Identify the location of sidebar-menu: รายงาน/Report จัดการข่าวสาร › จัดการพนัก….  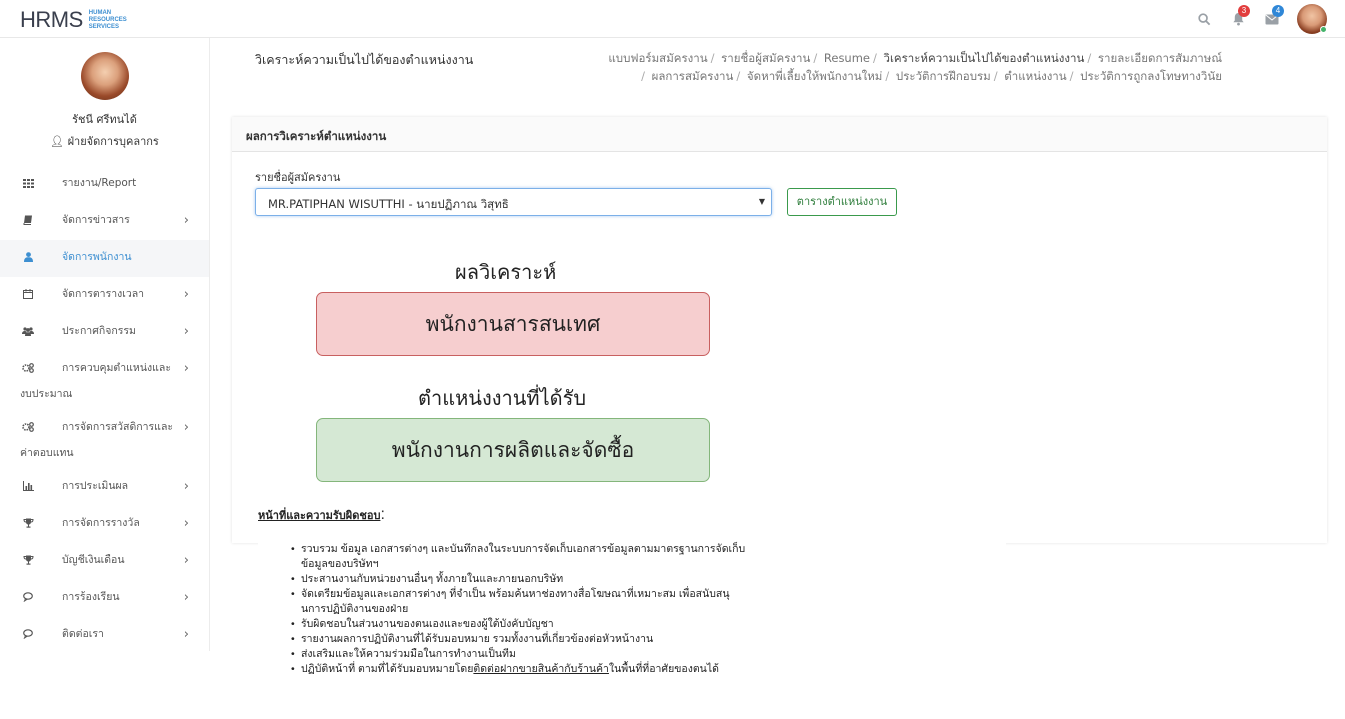
(104, 410).